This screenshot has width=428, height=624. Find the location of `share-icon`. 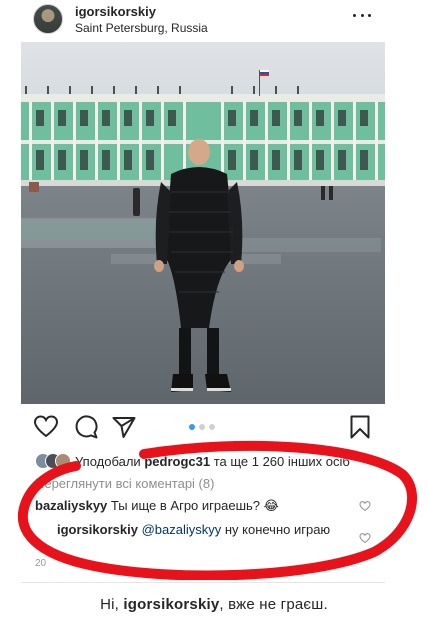

share-icon is located at coordinates (124, 427).